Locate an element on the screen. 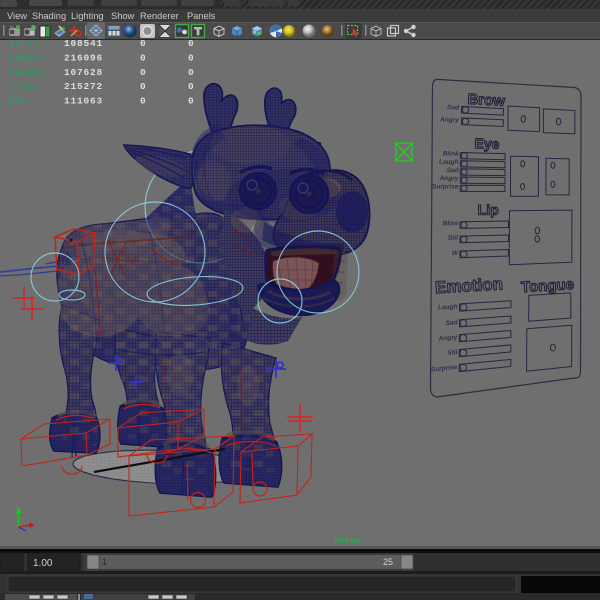 The image size is (600, 600). svg-text: Eye is located at coordinates (487, 143).